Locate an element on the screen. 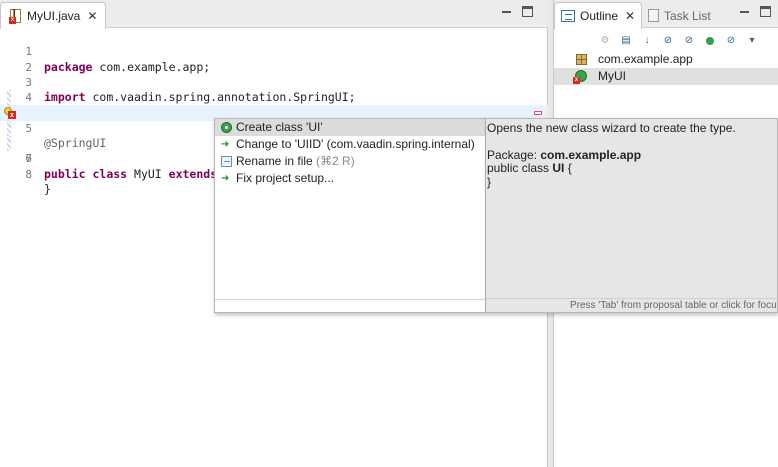  line-number: 8 is located at coordinates (28, 174).